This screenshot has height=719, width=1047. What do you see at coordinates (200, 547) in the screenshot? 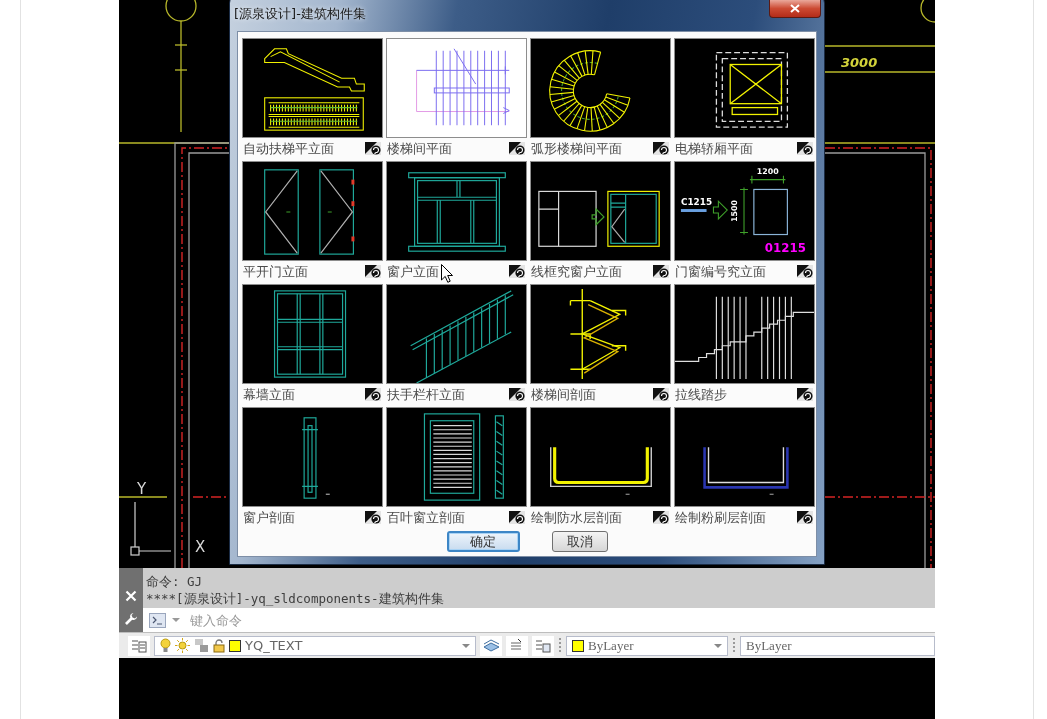
I see `axis-label: X` at bounding box center [200, 547].